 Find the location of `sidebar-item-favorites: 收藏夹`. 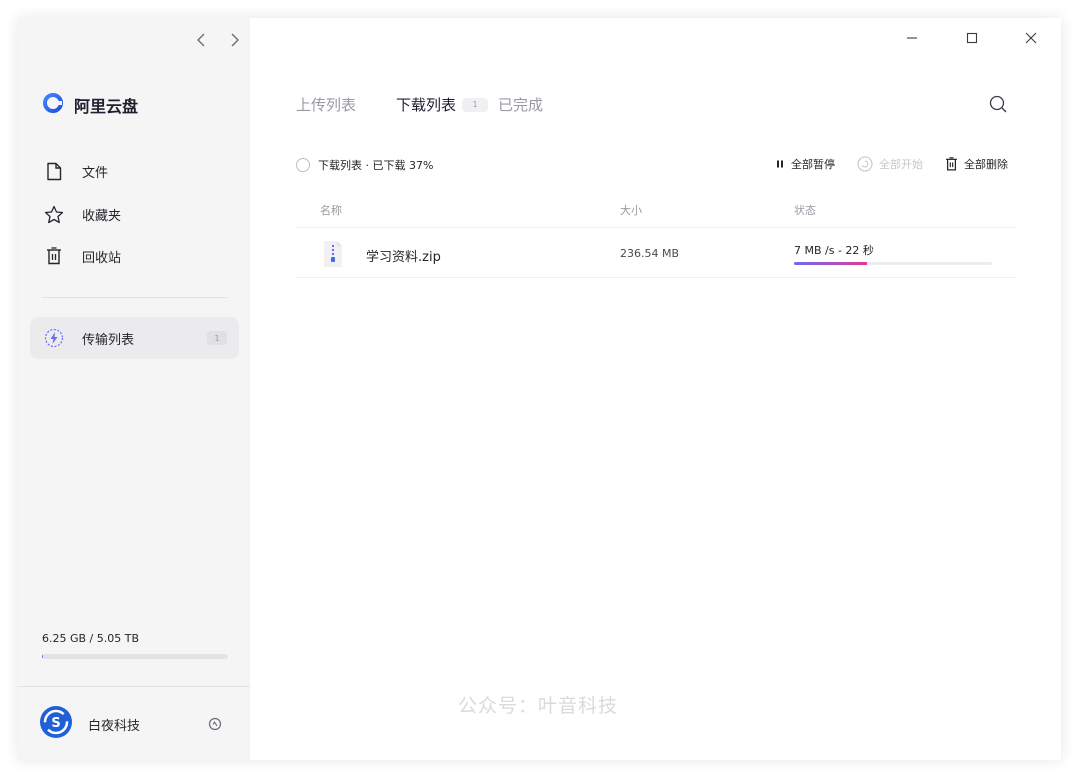

sidebar-item-favorites: 收藏夹 is located at coordinates (82, 214).